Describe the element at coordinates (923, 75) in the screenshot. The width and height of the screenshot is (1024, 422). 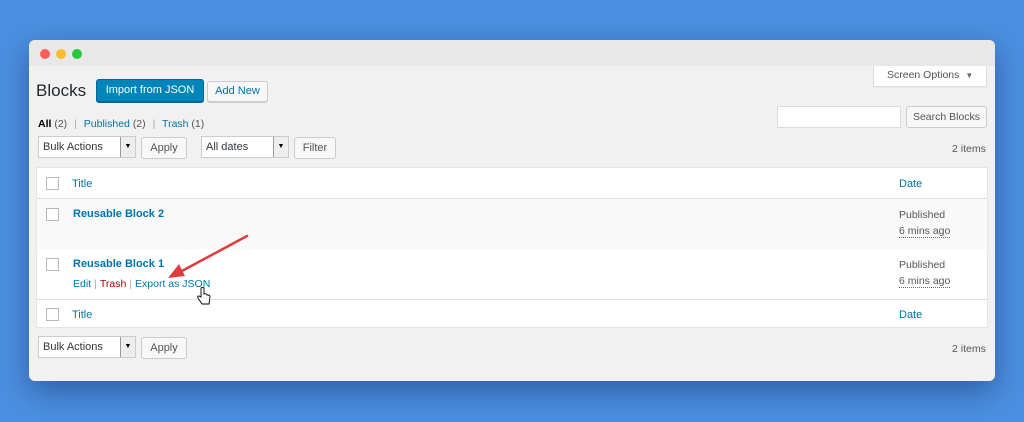
I see `screen-options-label: Screen Options` at that location.